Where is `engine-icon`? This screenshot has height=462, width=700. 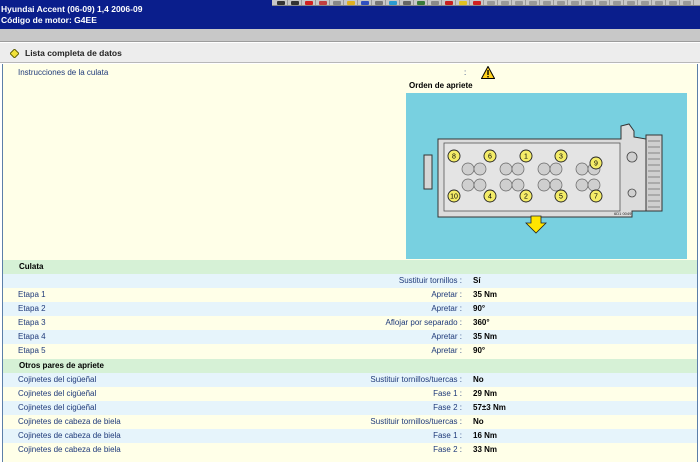
engine-icon is located at coordinates (421, 2).